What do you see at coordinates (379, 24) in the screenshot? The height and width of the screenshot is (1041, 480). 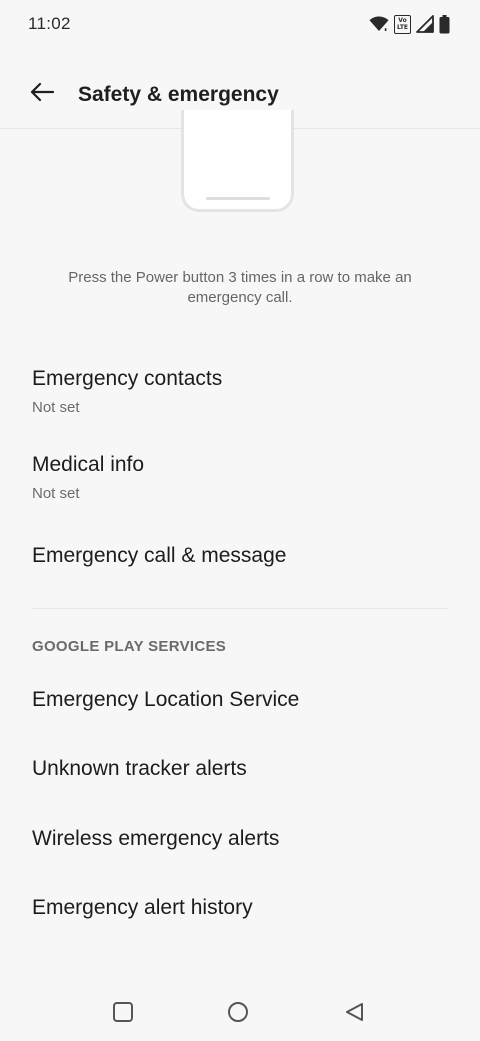 I see `wifi-icon` at bounding box center [379, 24].